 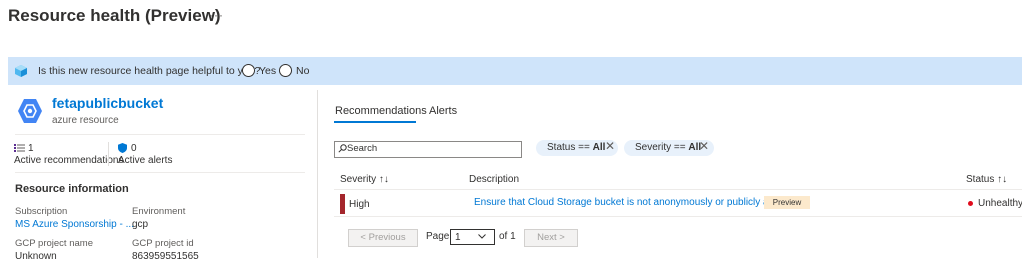 I want to click on status-filter-value: All, so click(x=599, y=147).